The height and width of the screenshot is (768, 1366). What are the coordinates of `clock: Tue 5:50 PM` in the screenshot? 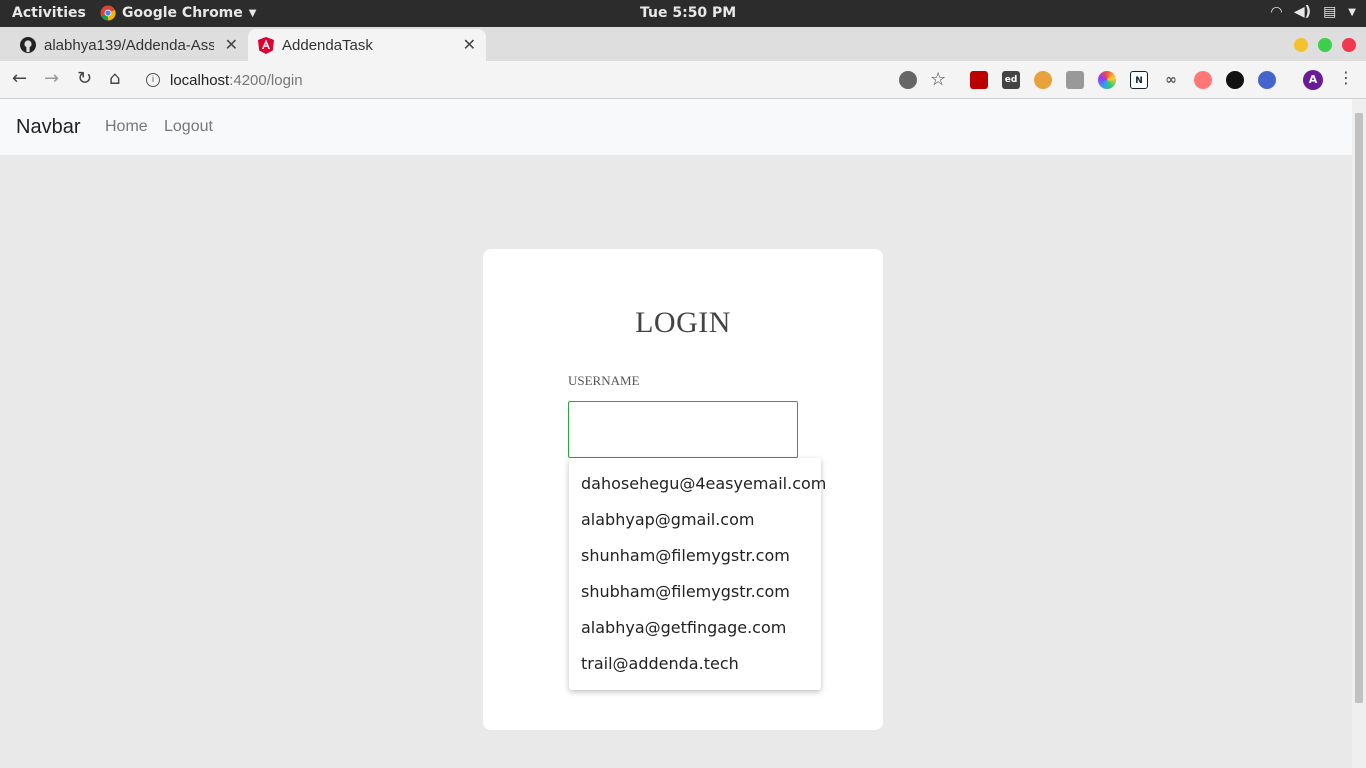 It's located at (688, 13).